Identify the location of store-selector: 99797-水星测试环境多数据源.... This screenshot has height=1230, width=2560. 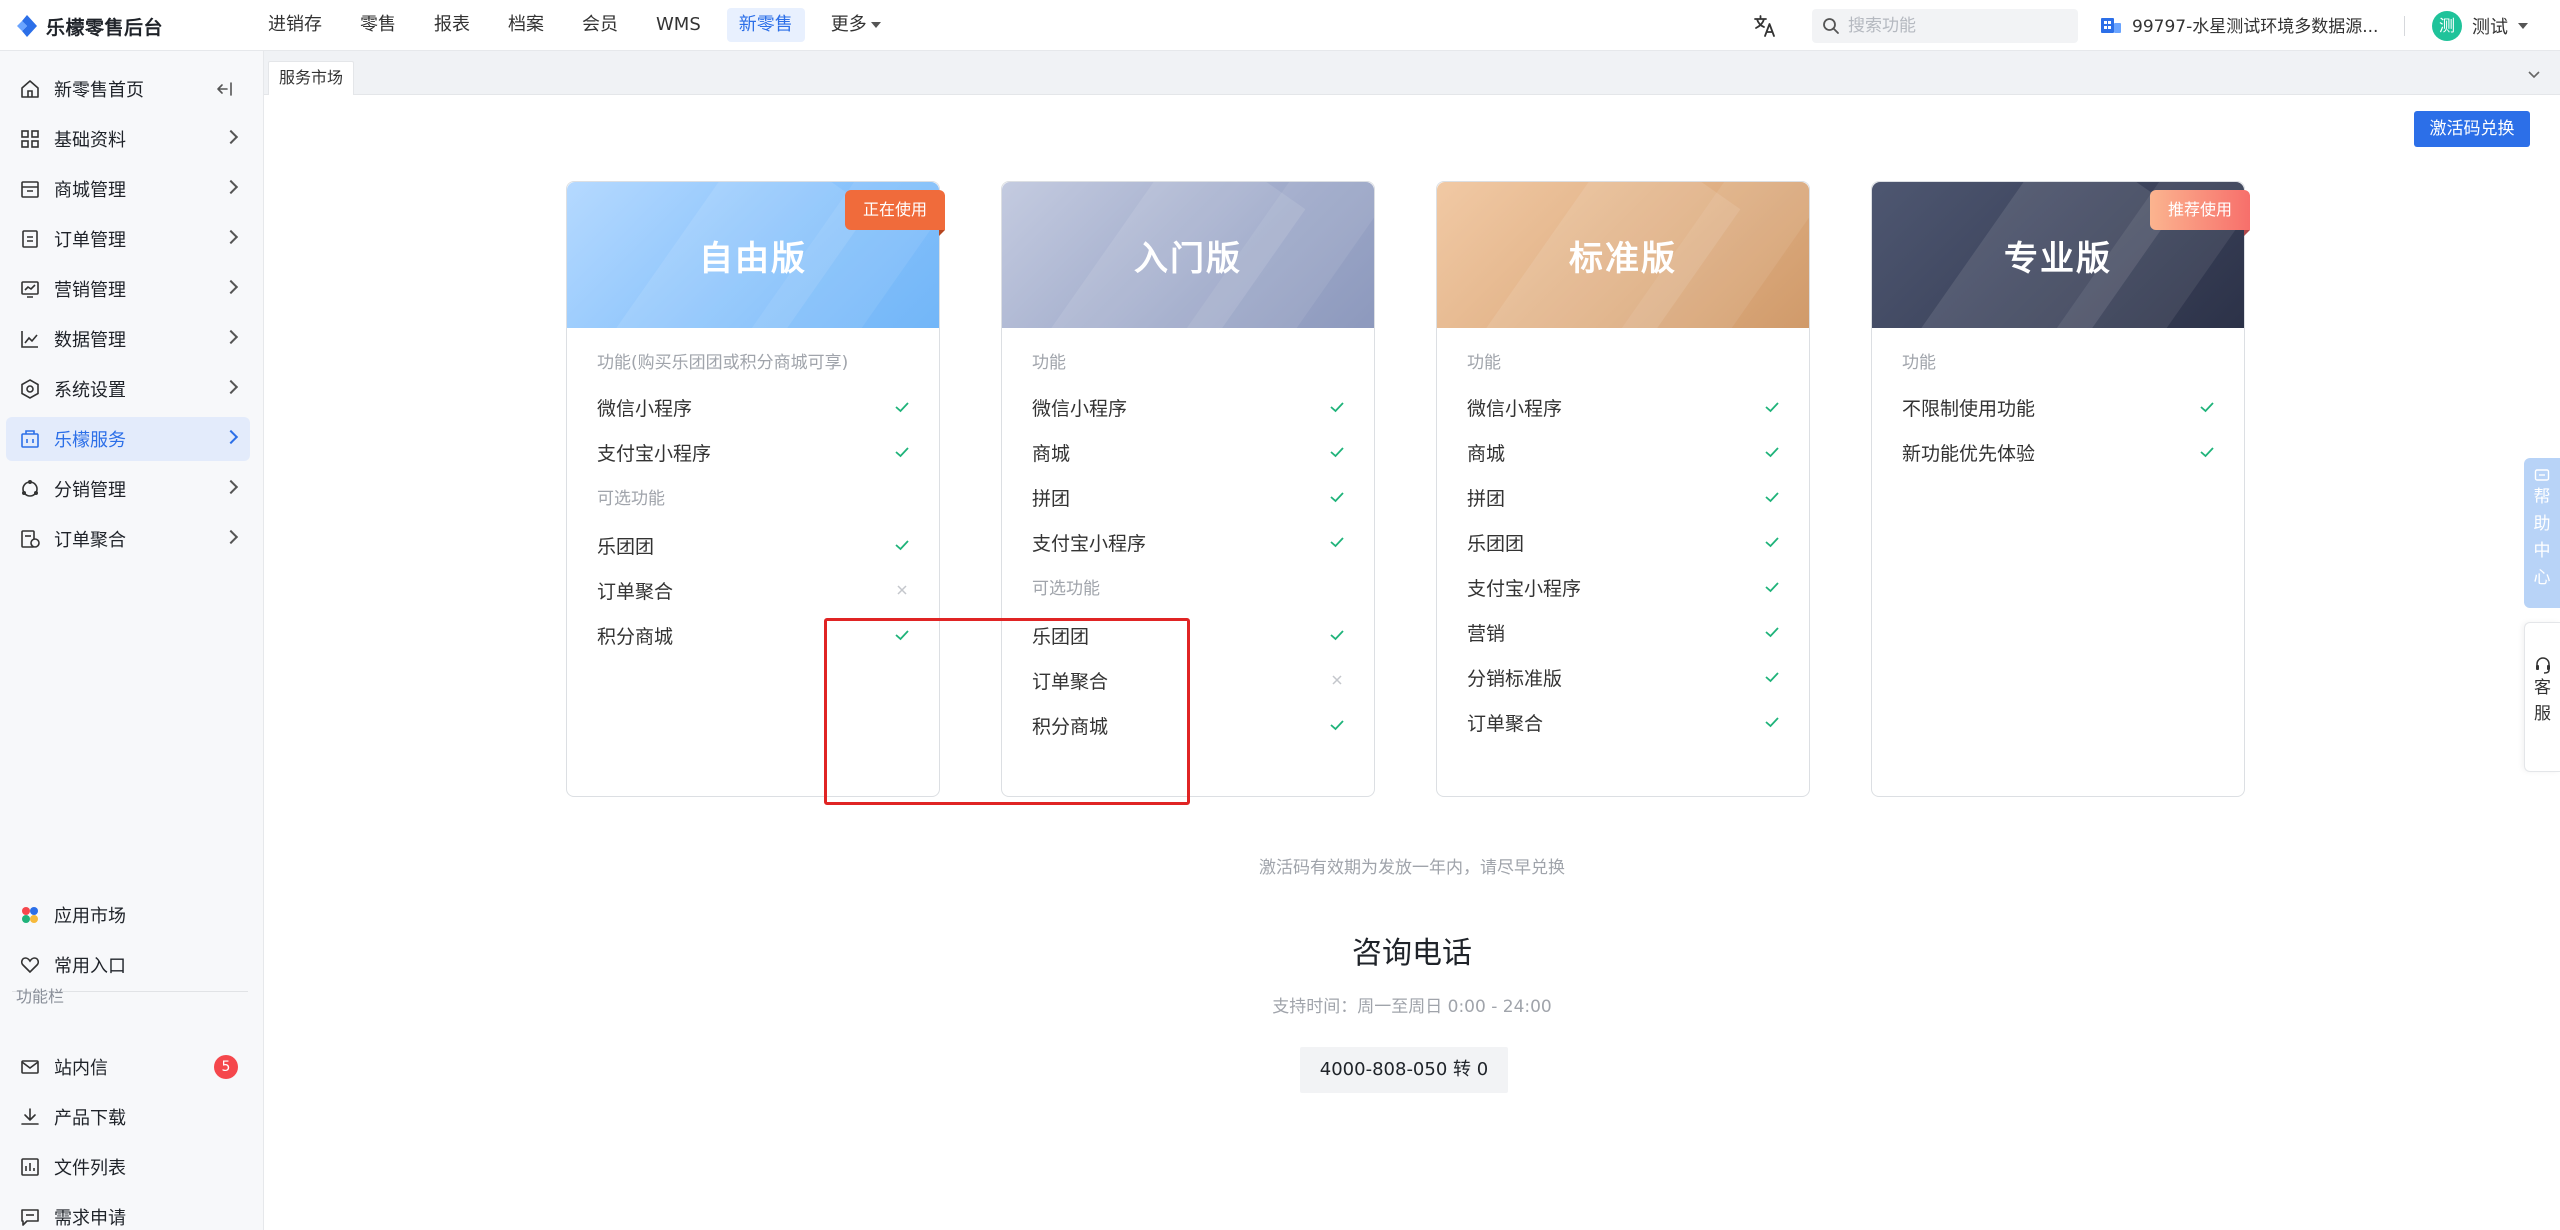
(2239, 24).